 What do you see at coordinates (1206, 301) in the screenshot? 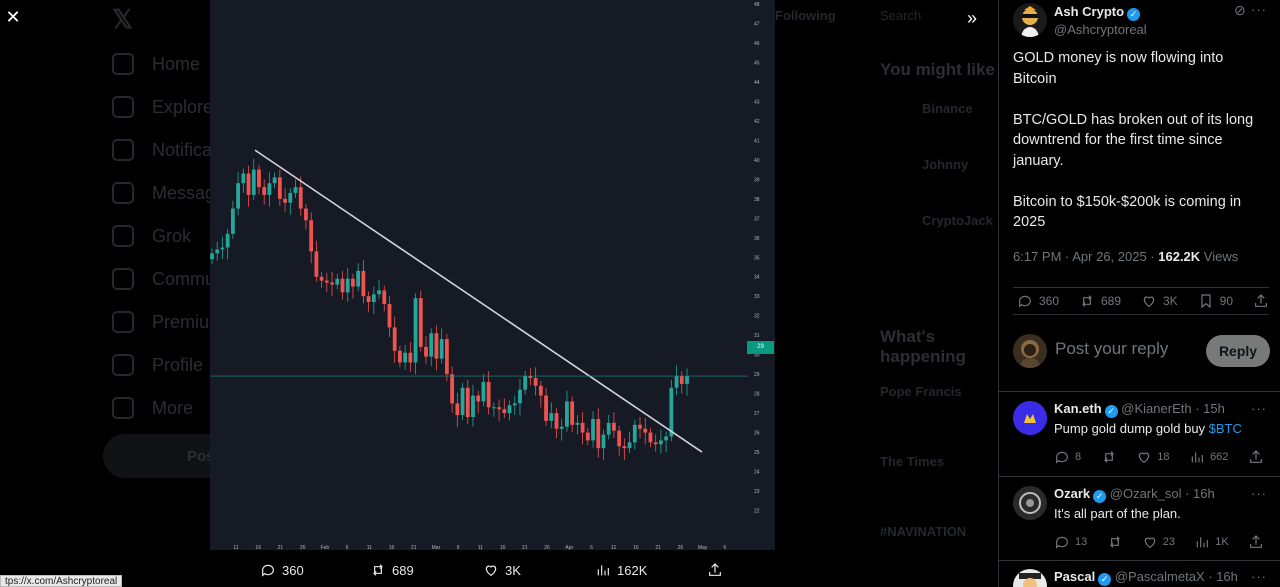
I see `bookmark-icon` at bounding box center [1206, 301].